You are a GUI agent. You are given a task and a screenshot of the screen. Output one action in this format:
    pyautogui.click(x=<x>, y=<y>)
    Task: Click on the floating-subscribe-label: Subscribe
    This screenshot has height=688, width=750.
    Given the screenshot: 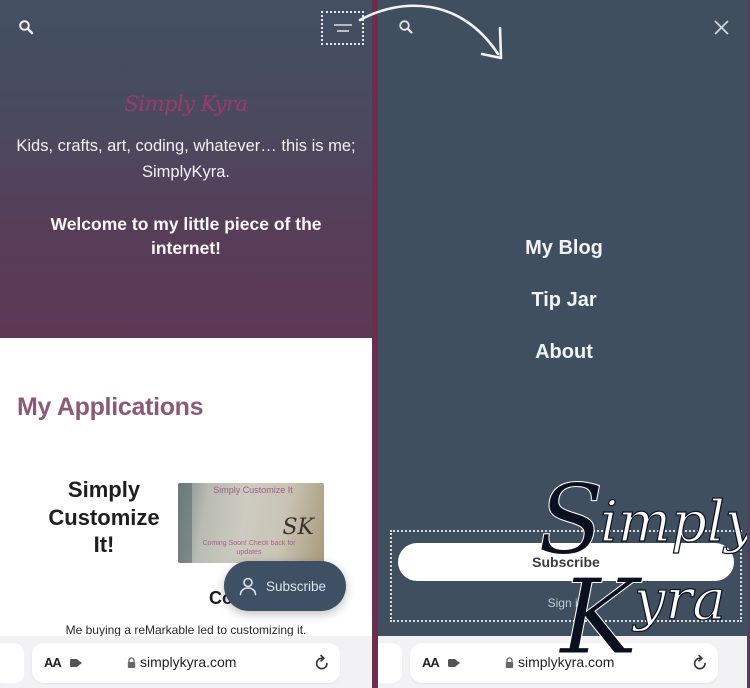 What is the action you would take?
    pyautogui.click(x=296, y=586)
    